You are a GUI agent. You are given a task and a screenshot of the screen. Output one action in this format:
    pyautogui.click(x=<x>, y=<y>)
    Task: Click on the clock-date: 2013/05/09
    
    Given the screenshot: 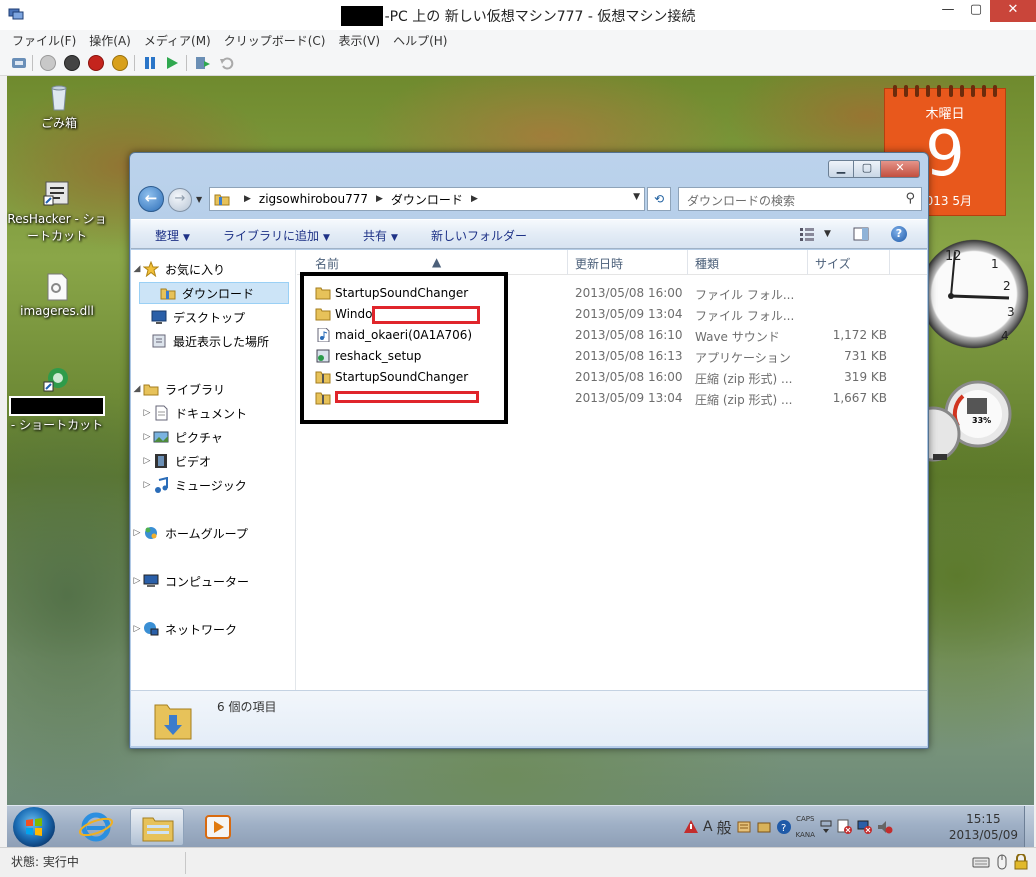 What is the action you would take?
    pyautogui.click(x=983, y=835)
    